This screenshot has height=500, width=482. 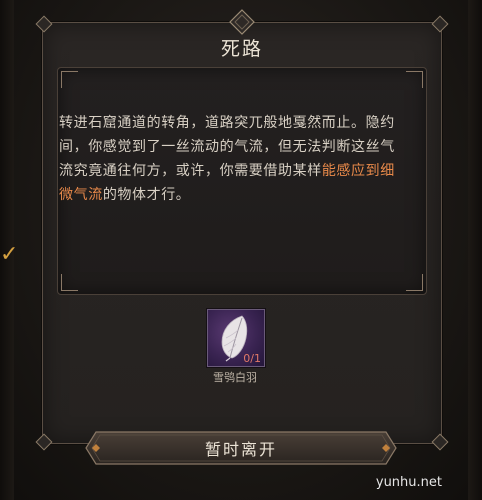 I want to click on dialog-header: 死路, so click(x=242, y=47).